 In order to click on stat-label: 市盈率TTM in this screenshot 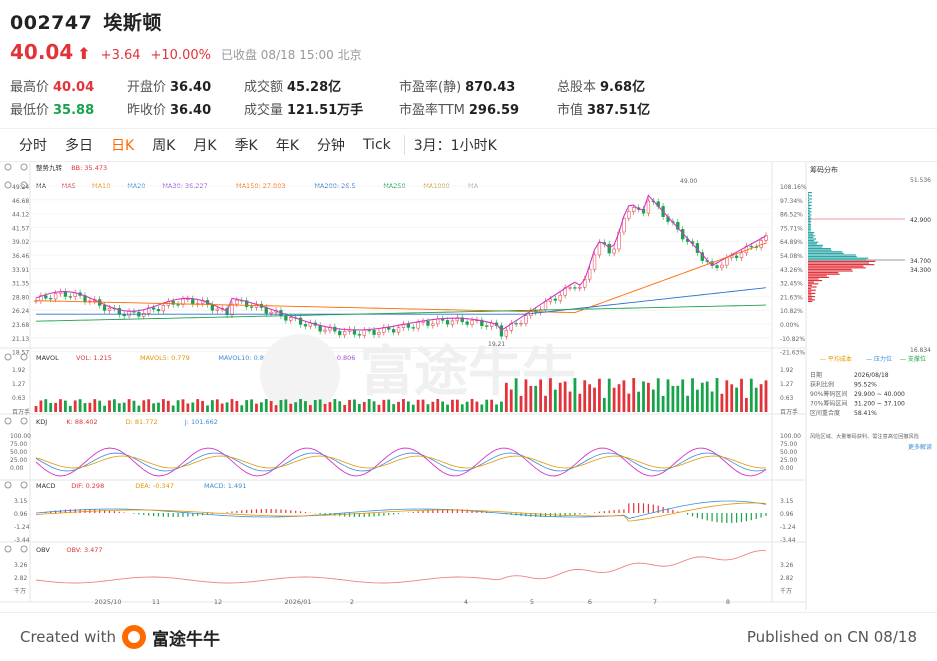, I will do `click(432, 110)`.